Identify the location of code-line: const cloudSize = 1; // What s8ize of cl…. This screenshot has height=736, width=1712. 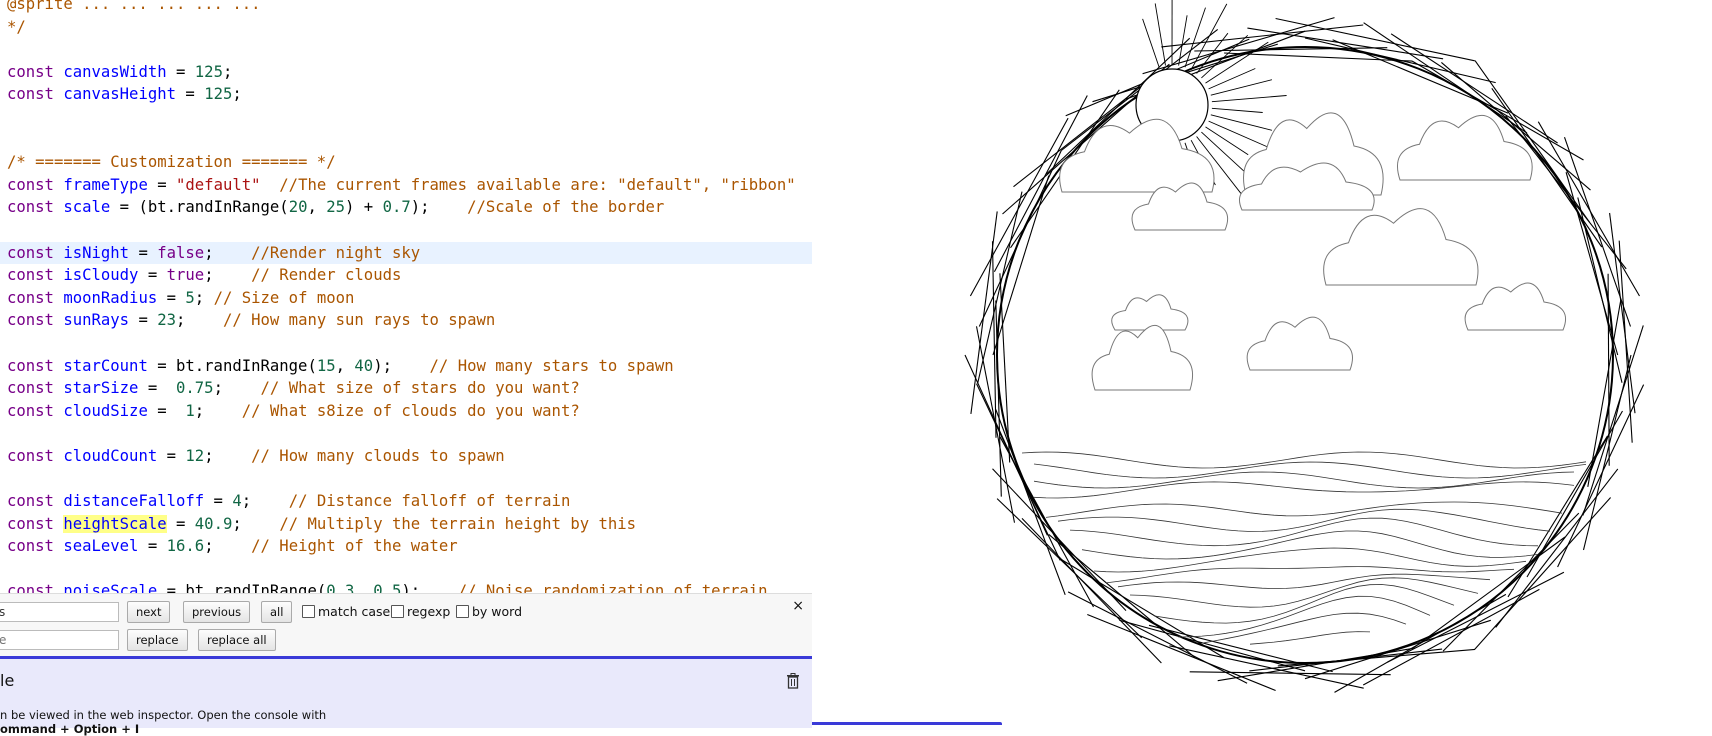
(409, 411).